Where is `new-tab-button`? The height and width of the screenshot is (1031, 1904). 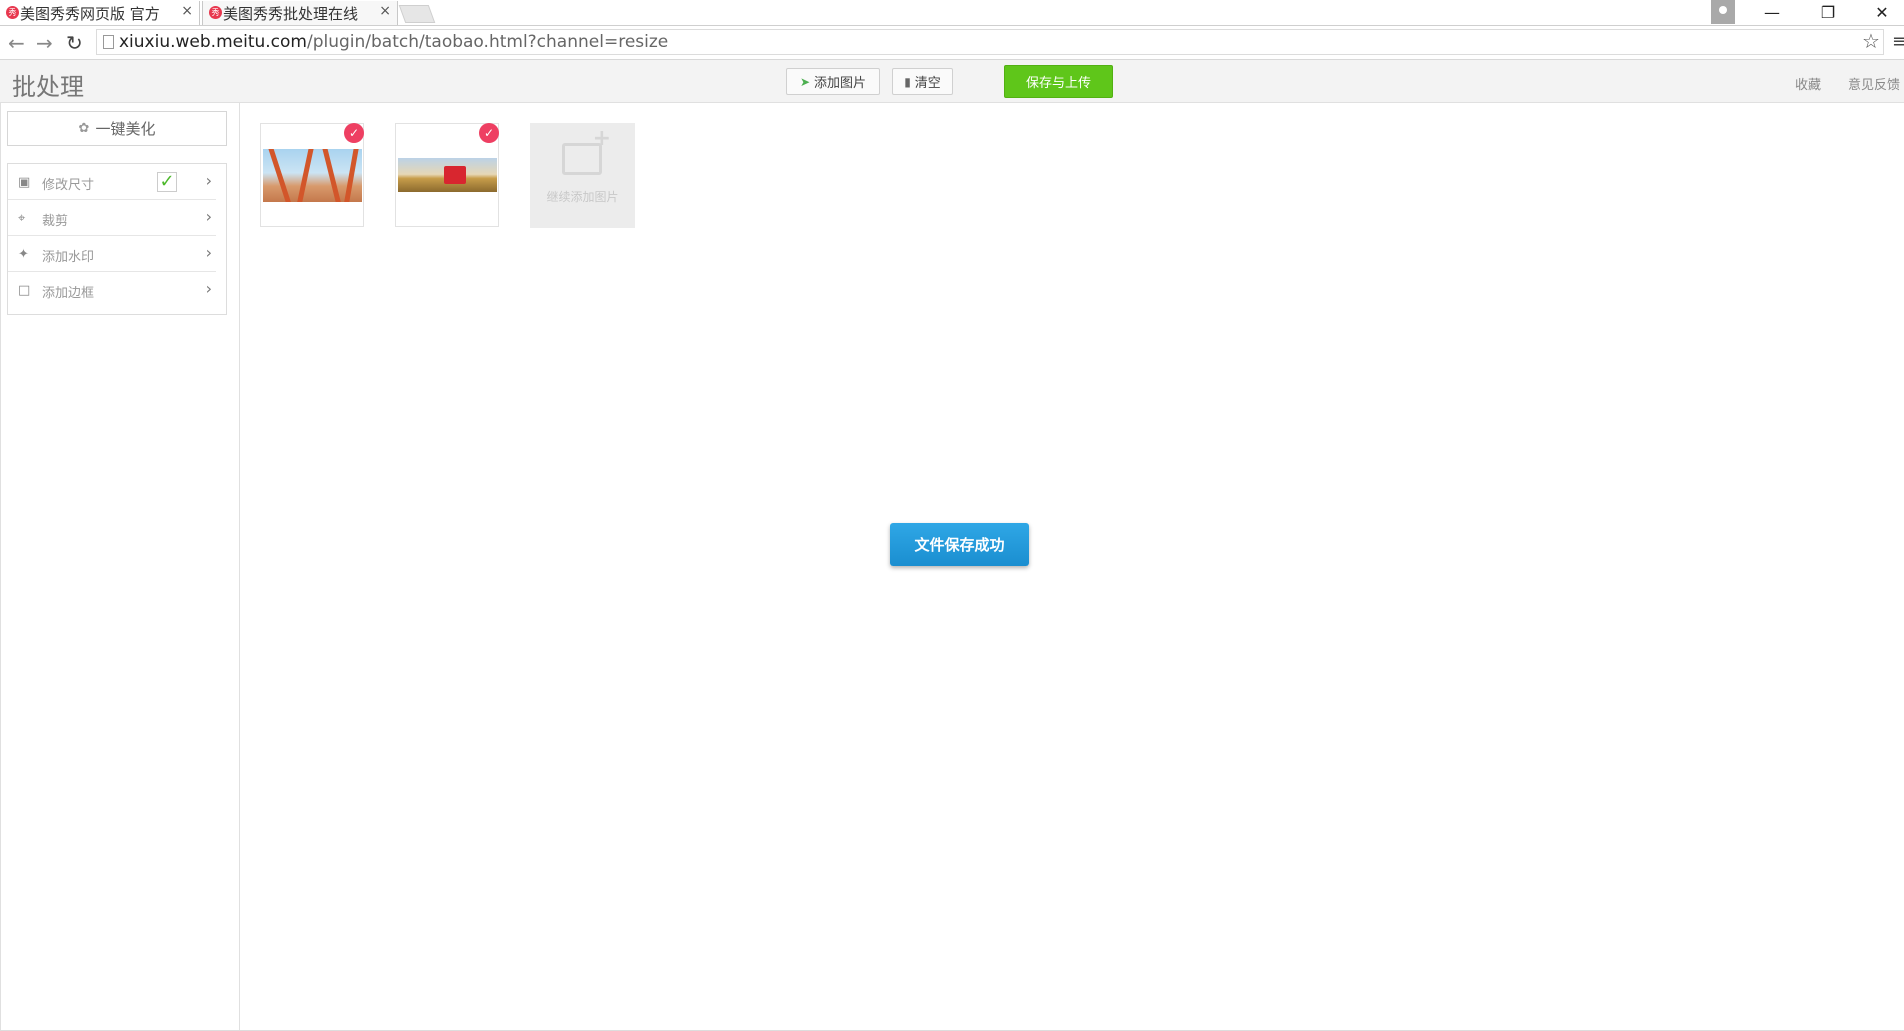
new-tab-button is located at coordinates (417, 14).